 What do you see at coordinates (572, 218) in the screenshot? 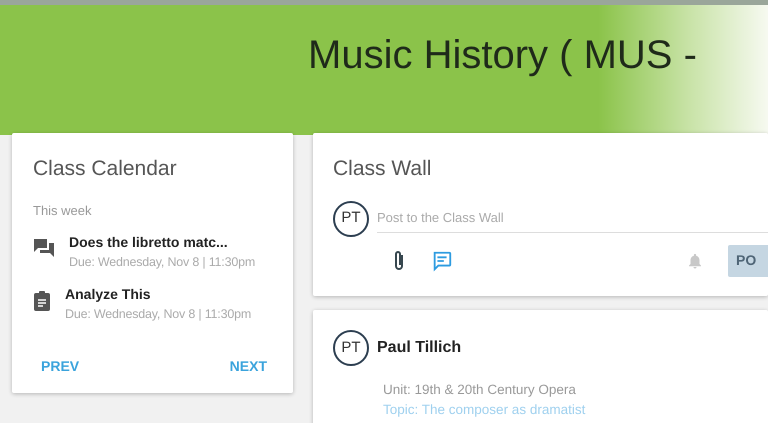
I see `post-input-field: Post to the Class Wall` at bounding box center [572, 218].